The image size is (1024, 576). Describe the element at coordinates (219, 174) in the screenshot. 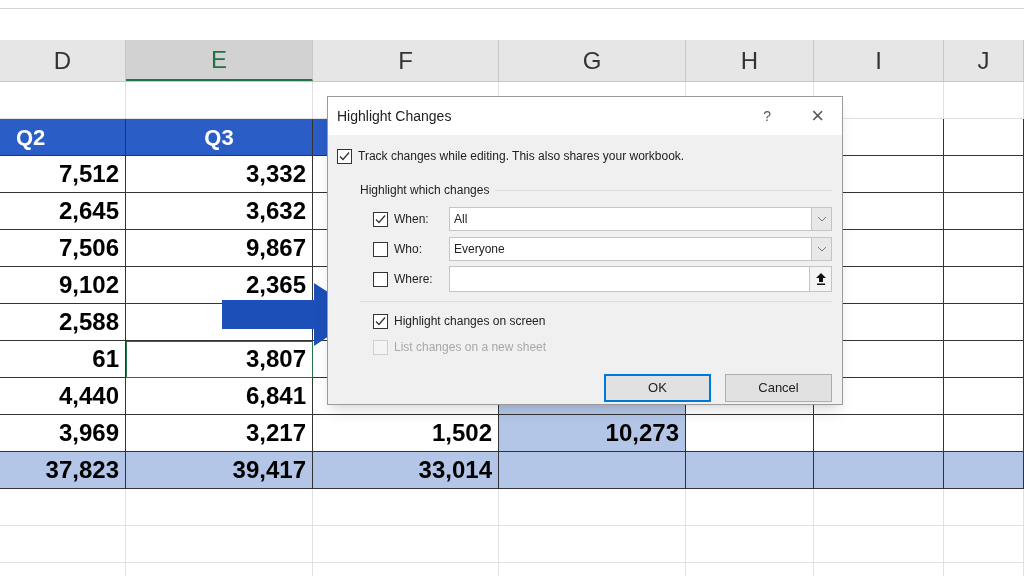

I see `table-cell: 3,332` at that location.